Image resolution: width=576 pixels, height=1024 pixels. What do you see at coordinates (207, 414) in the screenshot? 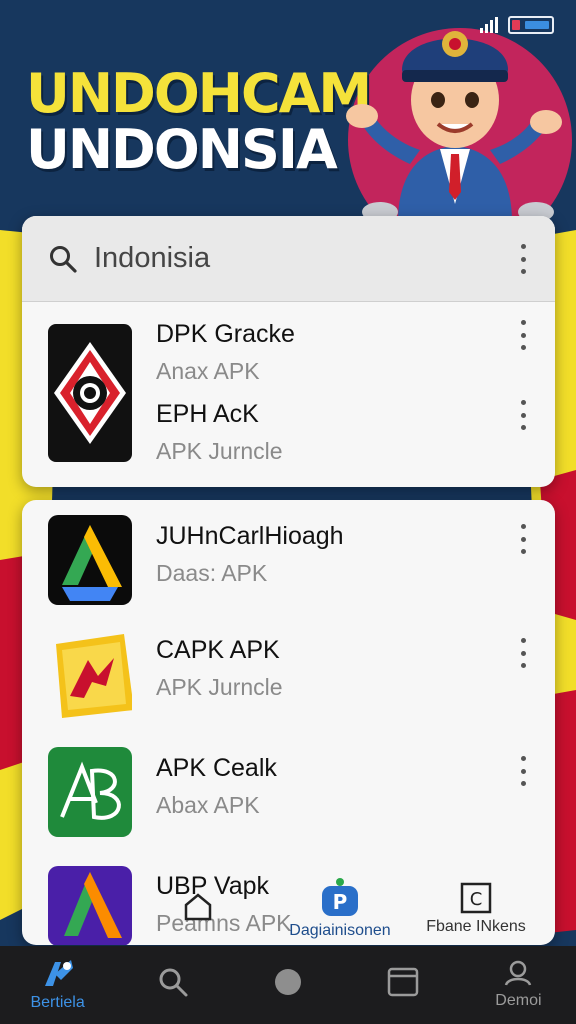
I see `app-title: EPH AcK` at bounding box center [207, 414].